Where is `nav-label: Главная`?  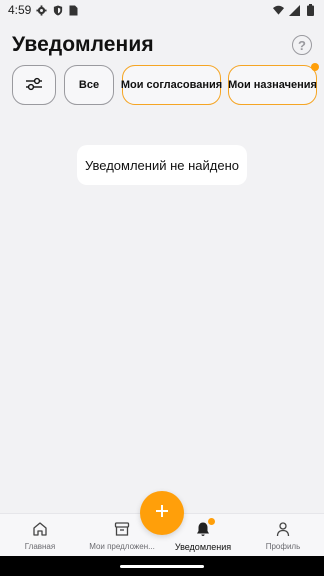
nav-label: Главная is located at coordinates (40, 546).